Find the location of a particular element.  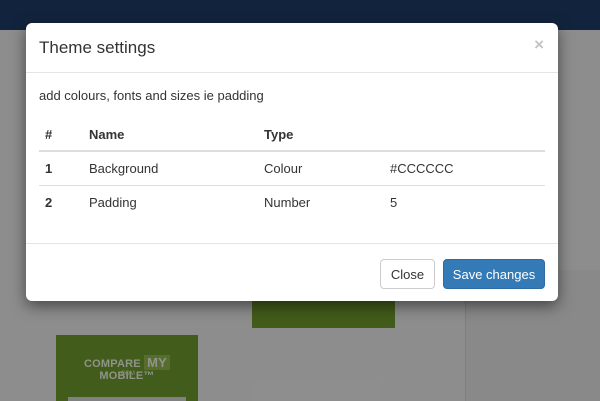

close-button: Close is located at coordinates (407, 274).